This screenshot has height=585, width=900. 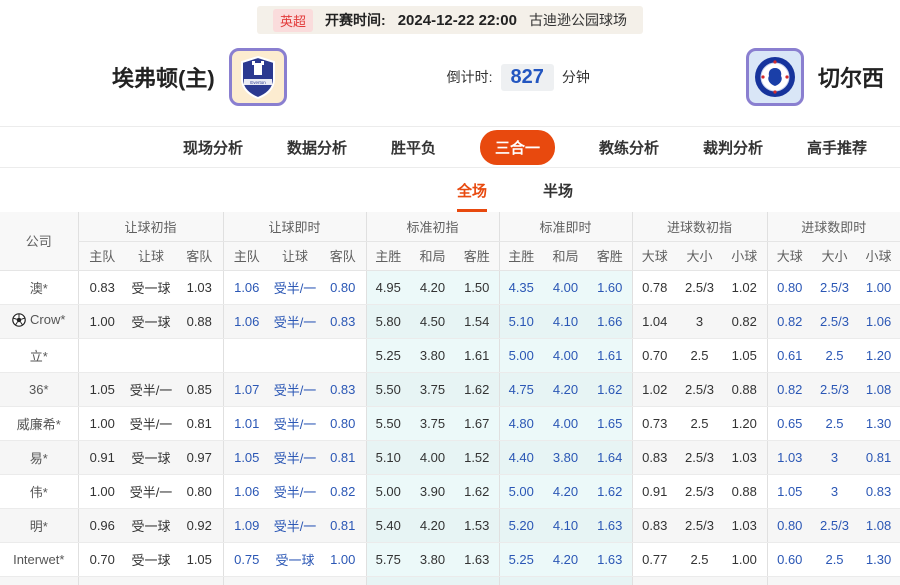 What do you see at coordinates (38, 458) in the screenshot?
I see `company-name: 易*` at bounding box center [38, 458].